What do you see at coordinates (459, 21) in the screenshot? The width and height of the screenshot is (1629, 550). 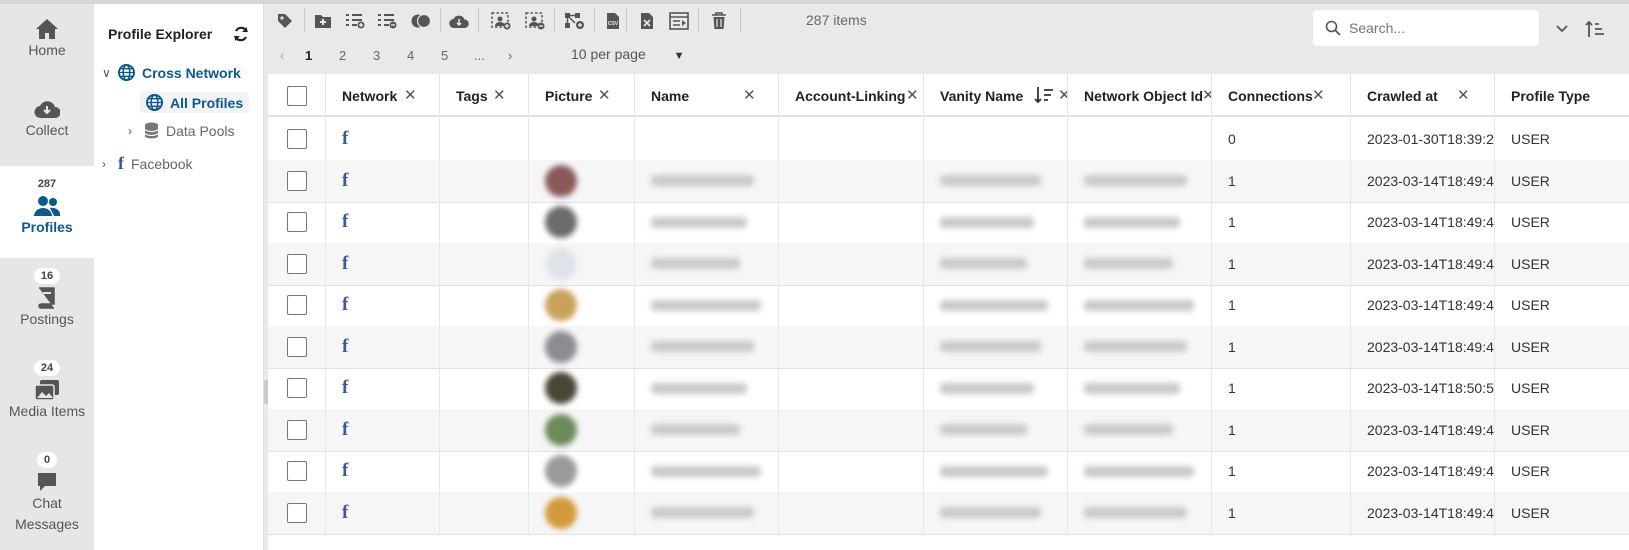 I see `cloud-download-icon` at bounding box center [459, 21].